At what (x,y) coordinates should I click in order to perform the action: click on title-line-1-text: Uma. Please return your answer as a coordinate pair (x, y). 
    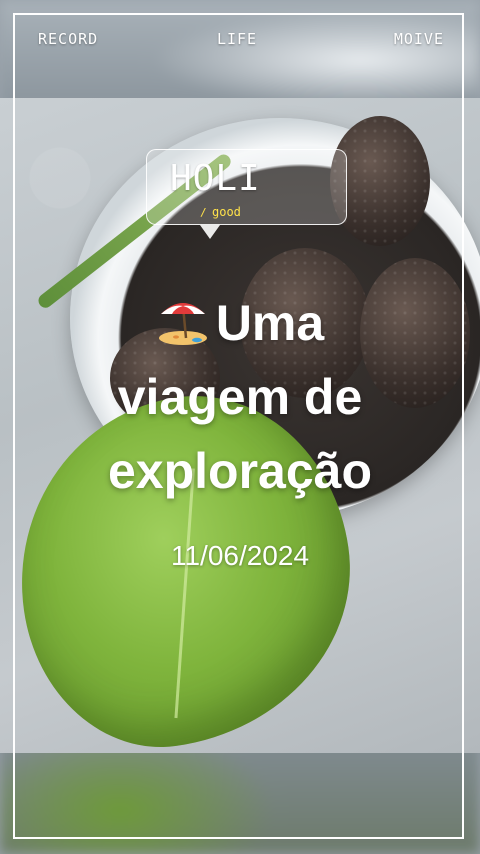
    Looking at the image, I should click on (270, 323).